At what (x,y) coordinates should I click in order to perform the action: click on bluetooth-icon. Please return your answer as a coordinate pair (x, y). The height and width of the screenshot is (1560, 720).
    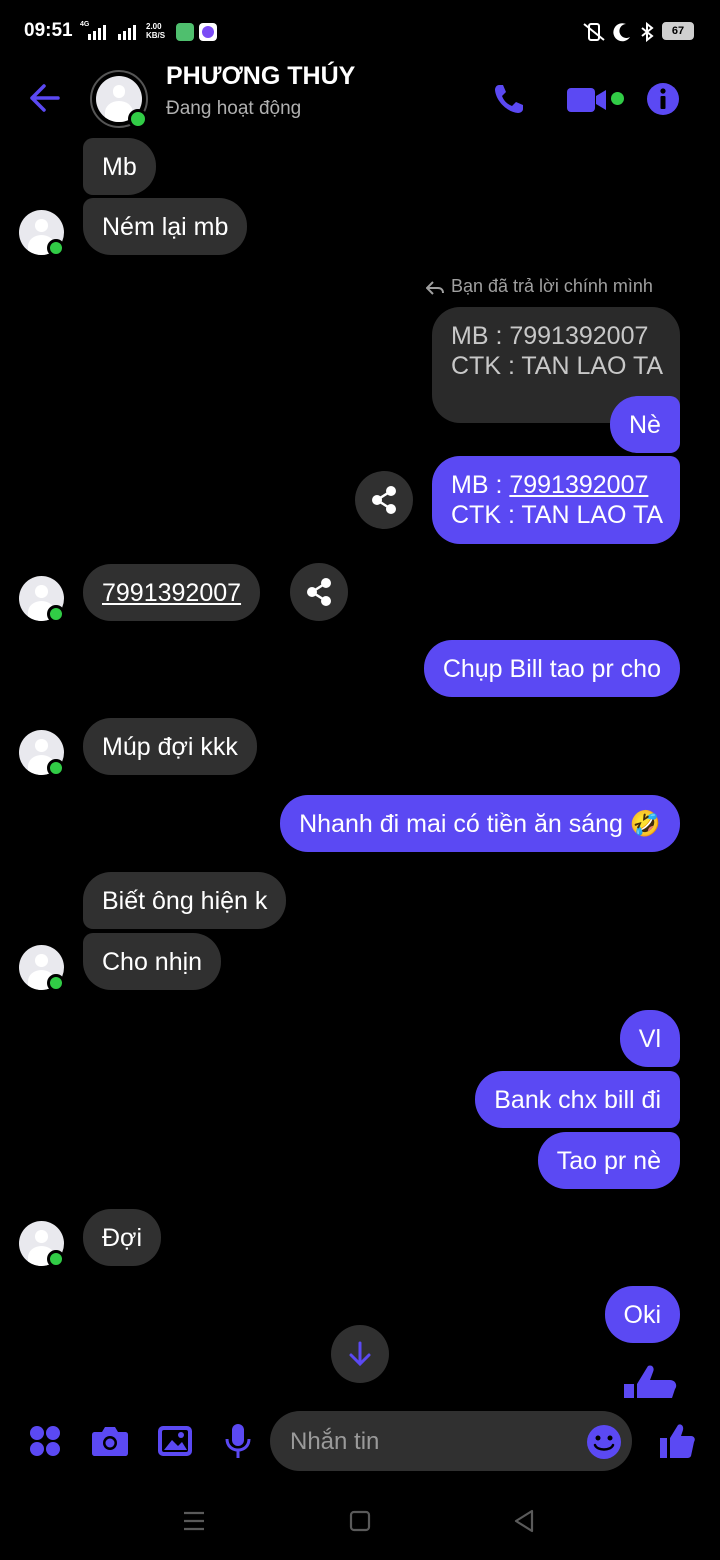
    Looking at the image, I should click on (647, 32).